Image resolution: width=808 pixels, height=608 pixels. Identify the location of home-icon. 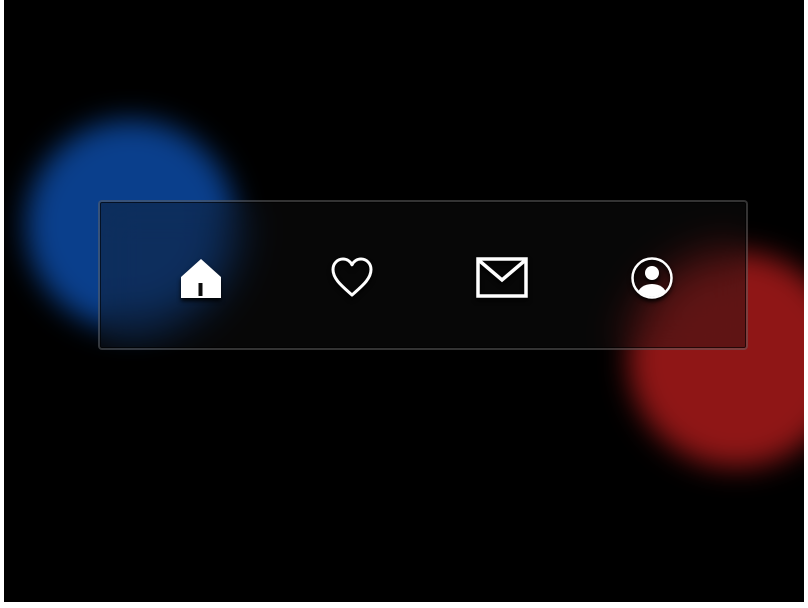
(201, 278).